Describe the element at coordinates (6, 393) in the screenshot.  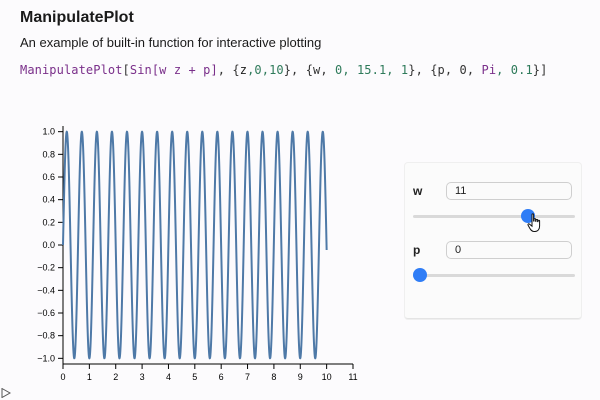
I see `play-triangle-icon` at that location.